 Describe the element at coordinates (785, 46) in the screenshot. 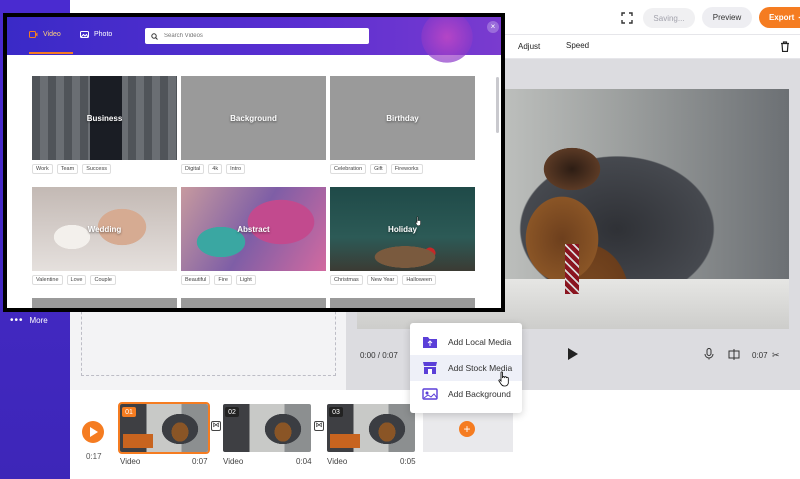

I see `trash-icon` at that location.